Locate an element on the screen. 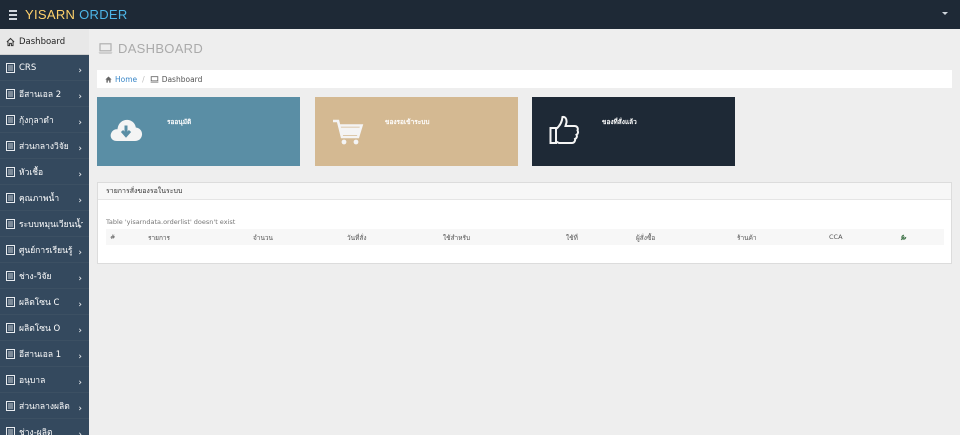  breadcrumb-current: Dashboard is located at coordinates (182, 79).